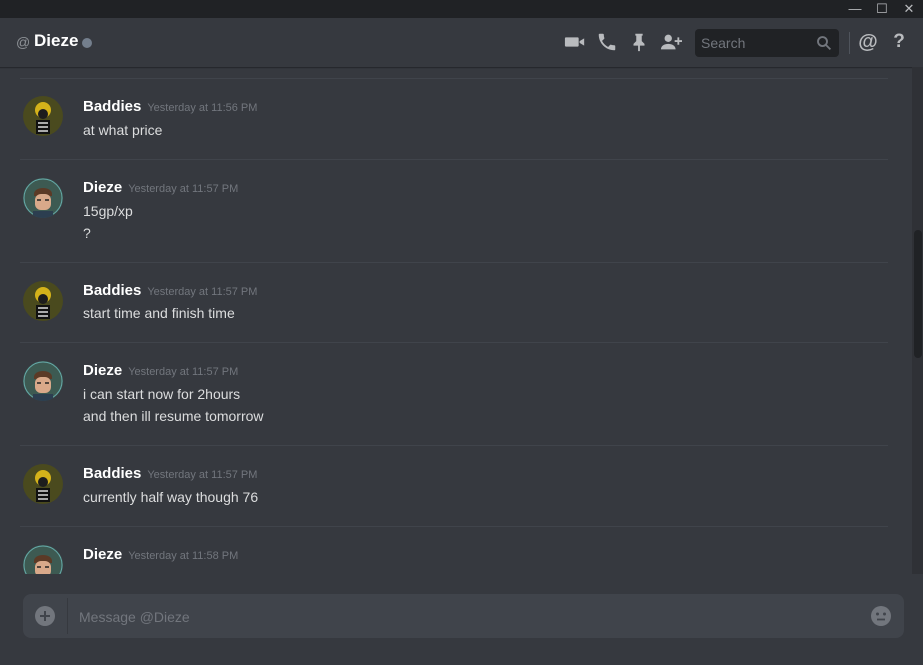 This screenshot has width=923, height=665. I want to click on voice-call-icon, so click(607, 42).